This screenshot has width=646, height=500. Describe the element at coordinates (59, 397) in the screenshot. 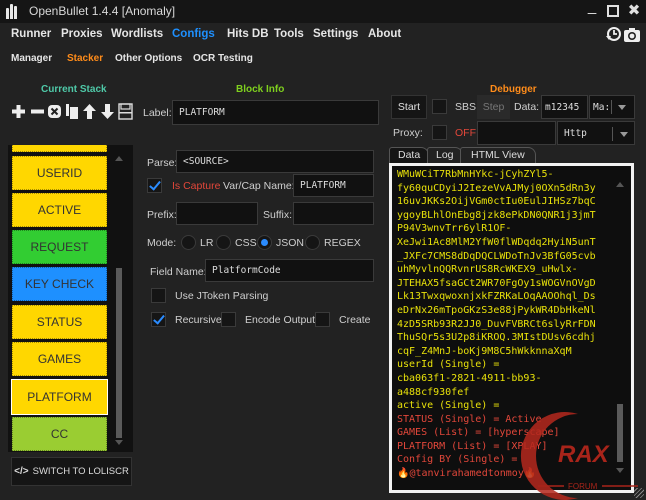

I see `stack-block-platform: PLATFORM` at that location.